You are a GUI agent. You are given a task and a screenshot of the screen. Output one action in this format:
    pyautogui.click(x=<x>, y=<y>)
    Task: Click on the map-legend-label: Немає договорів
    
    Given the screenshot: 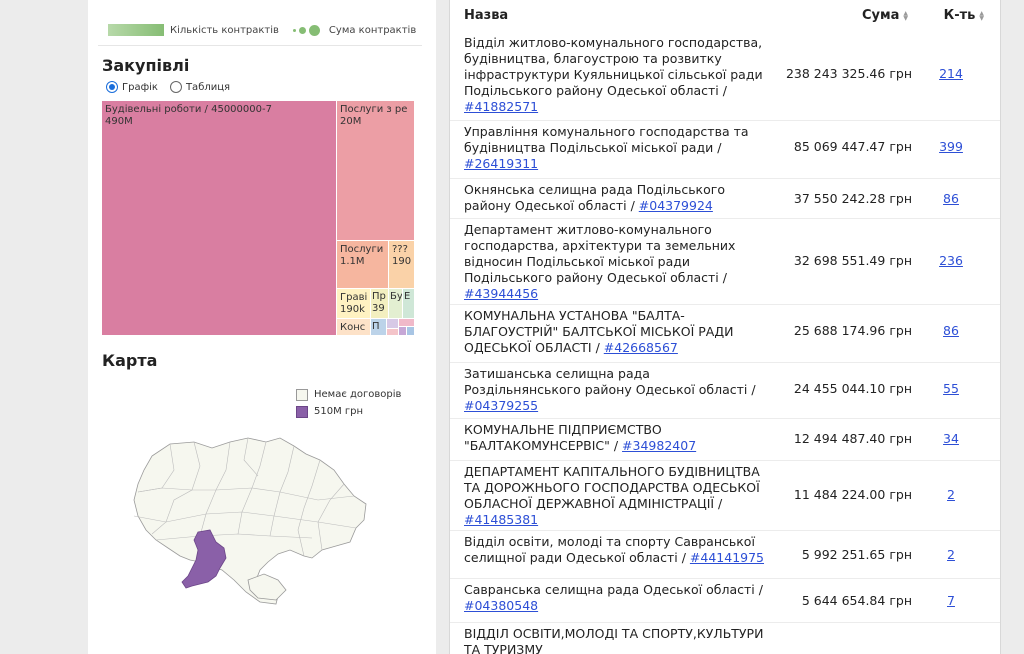 What is the action you would take?
    pyautogui.click(x=358, y=394)
    